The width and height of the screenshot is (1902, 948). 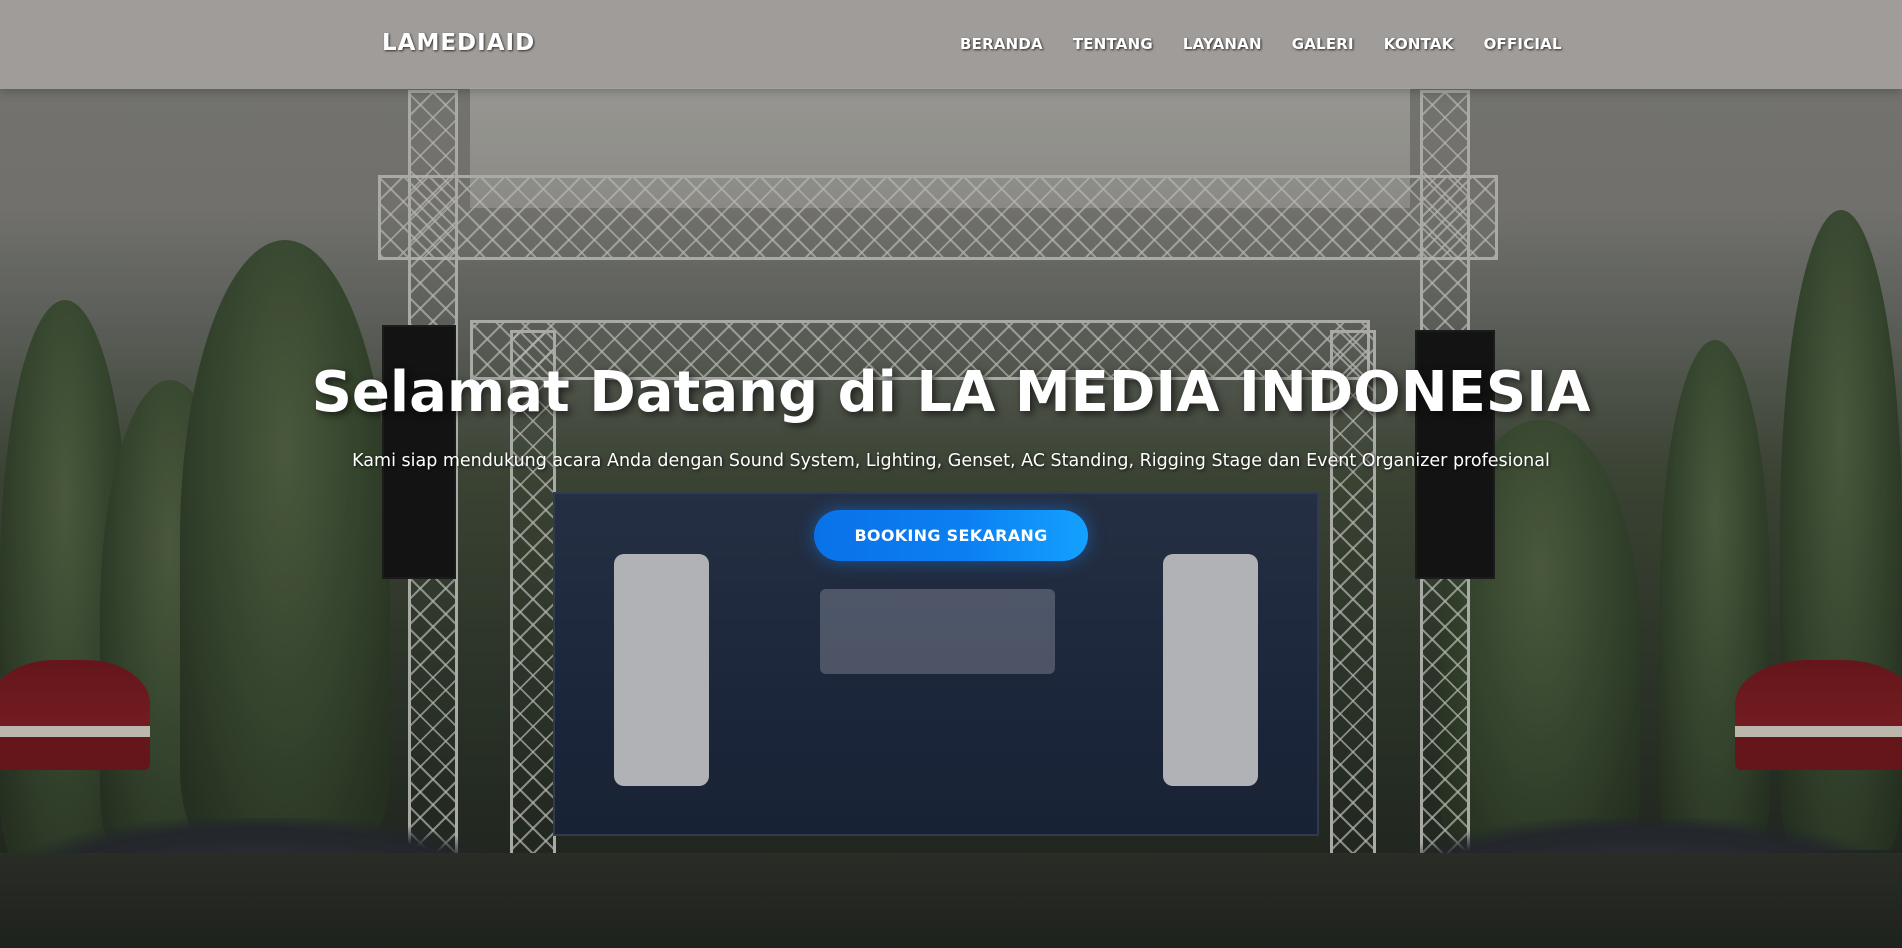 What do you see at coordinates (1001, 44) in the screenshot?
I see `nav-link-beranda: BERANDA` at bounding box center [1001, 44].